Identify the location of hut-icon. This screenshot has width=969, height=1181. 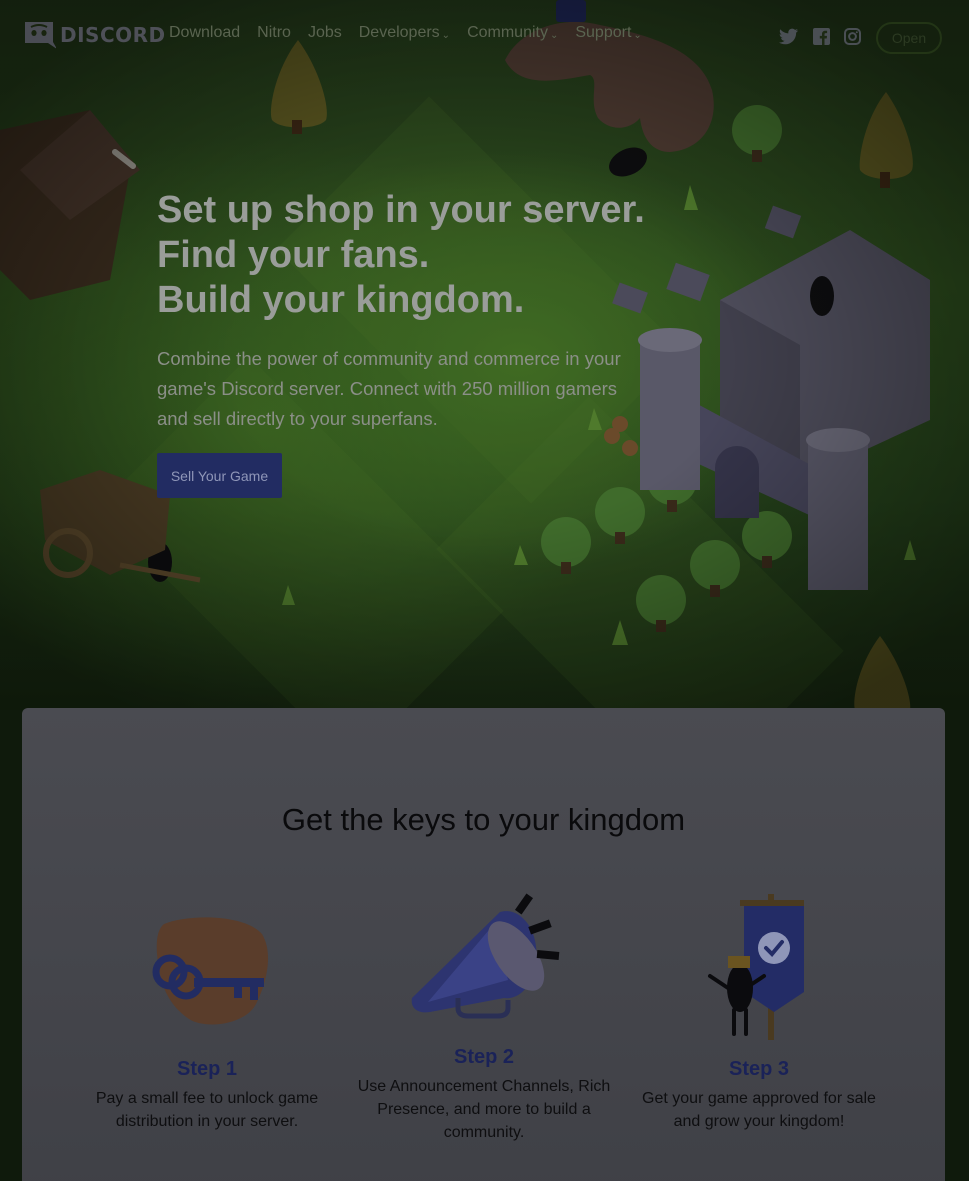
(70, 205).